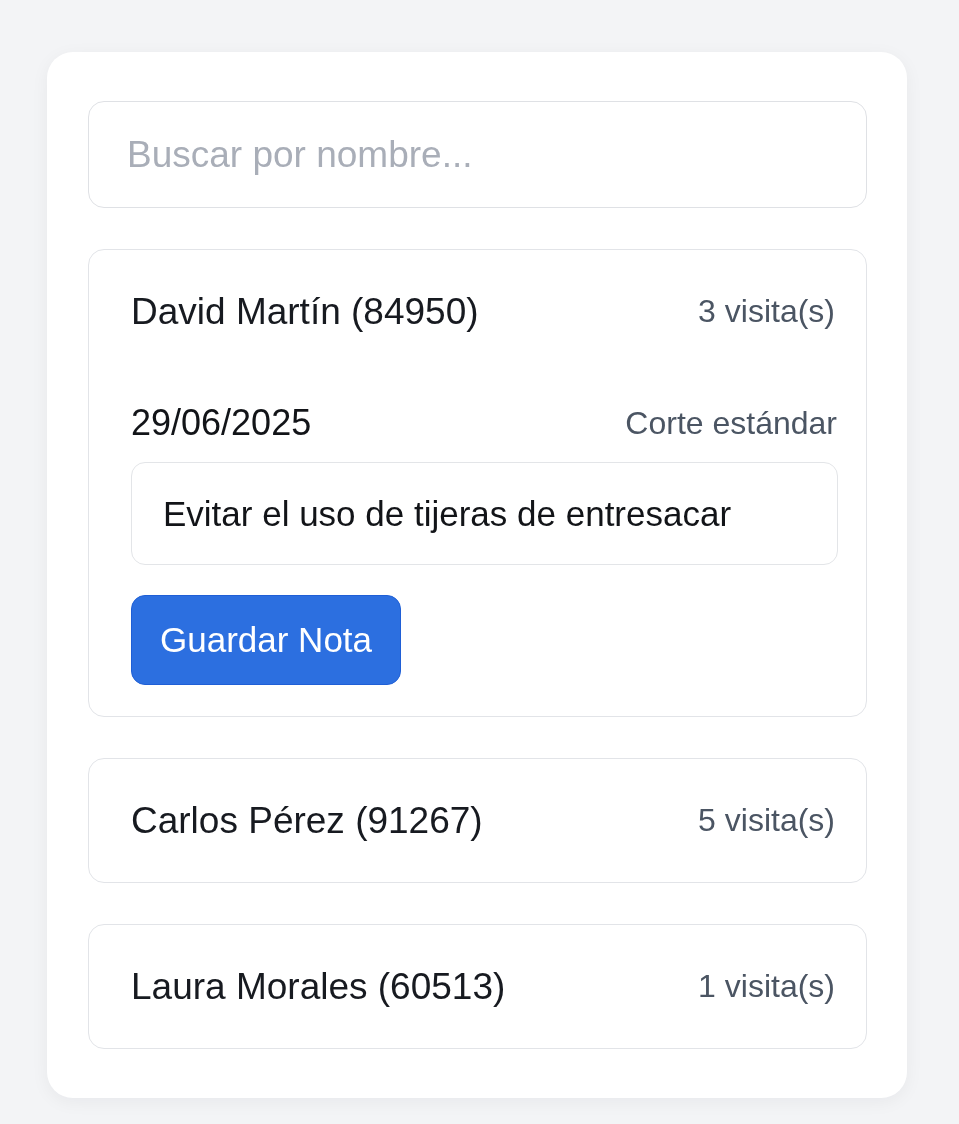 The image size is (959, 1124). I want to click on client-card: Carlos Pérez (91267) 5 visita(s), so click(477, 820).